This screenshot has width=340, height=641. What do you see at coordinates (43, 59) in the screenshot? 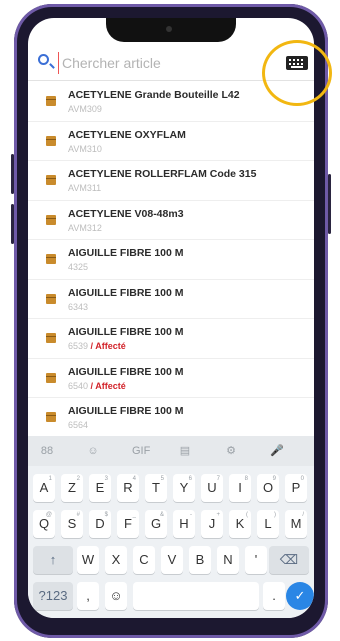
I see `search-icon` at bounding box center [43, 59].